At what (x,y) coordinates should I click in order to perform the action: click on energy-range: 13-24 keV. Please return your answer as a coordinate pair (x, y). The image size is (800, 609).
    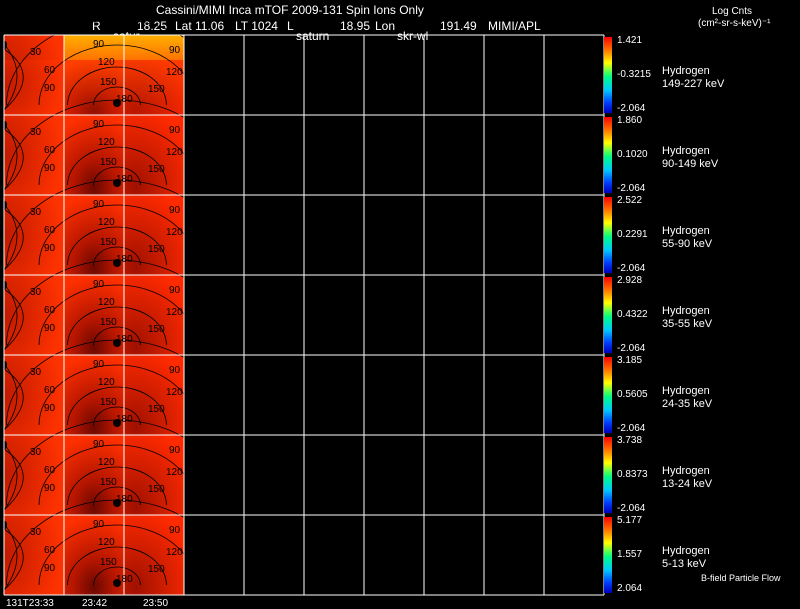
    Looking at the image, I should click on (687, 484).